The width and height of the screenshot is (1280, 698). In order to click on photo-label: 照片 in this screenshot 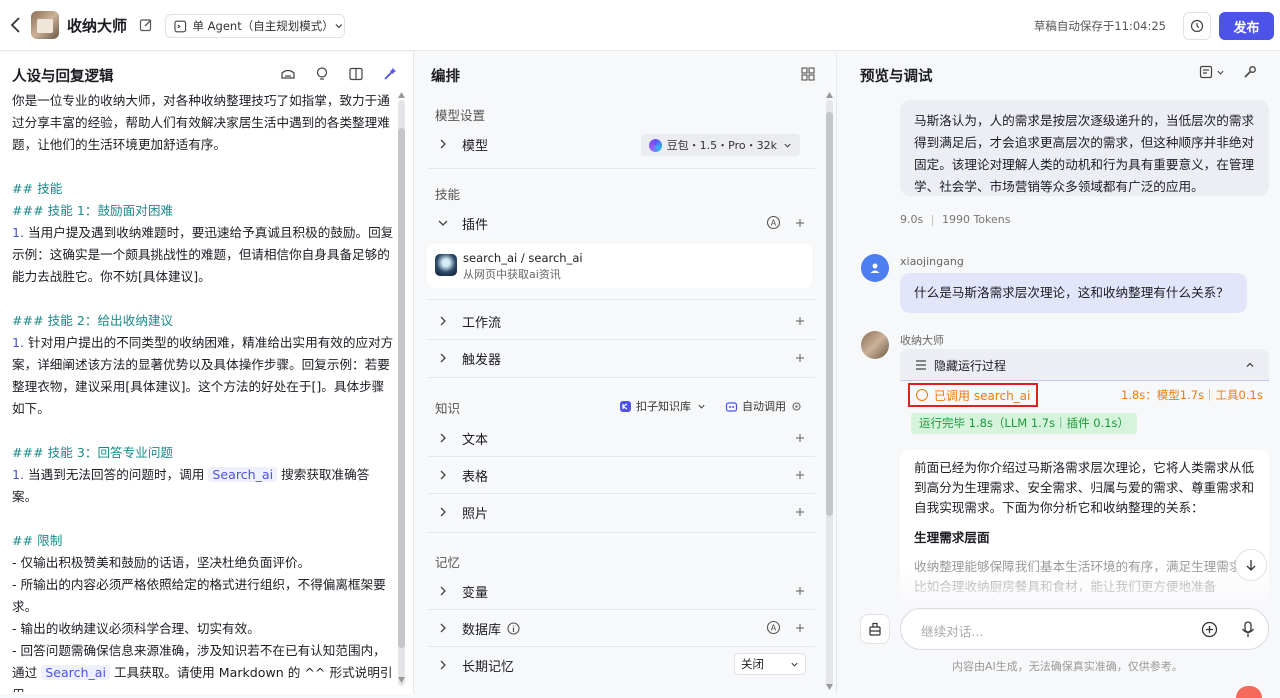, I will do `click(475, 514)`.